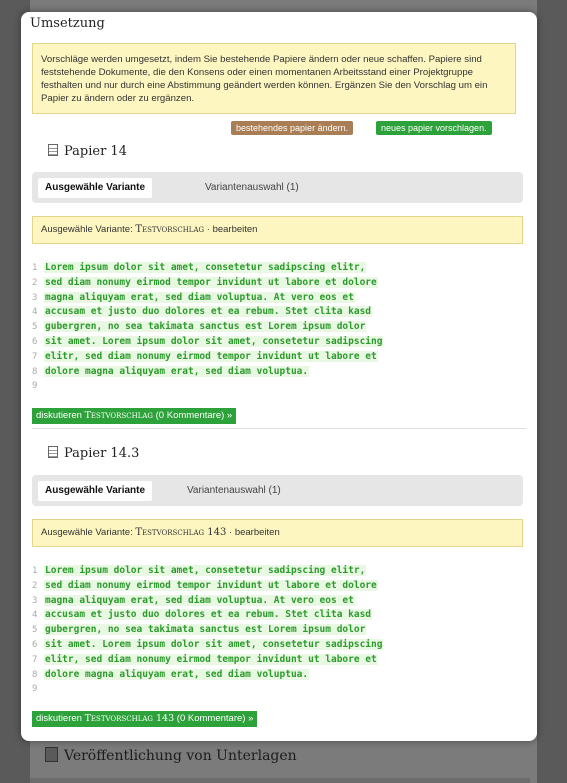 This screenshot has height=783, width=567. I want to click on paper-heading: Papier 14.3, so click(93, 453).